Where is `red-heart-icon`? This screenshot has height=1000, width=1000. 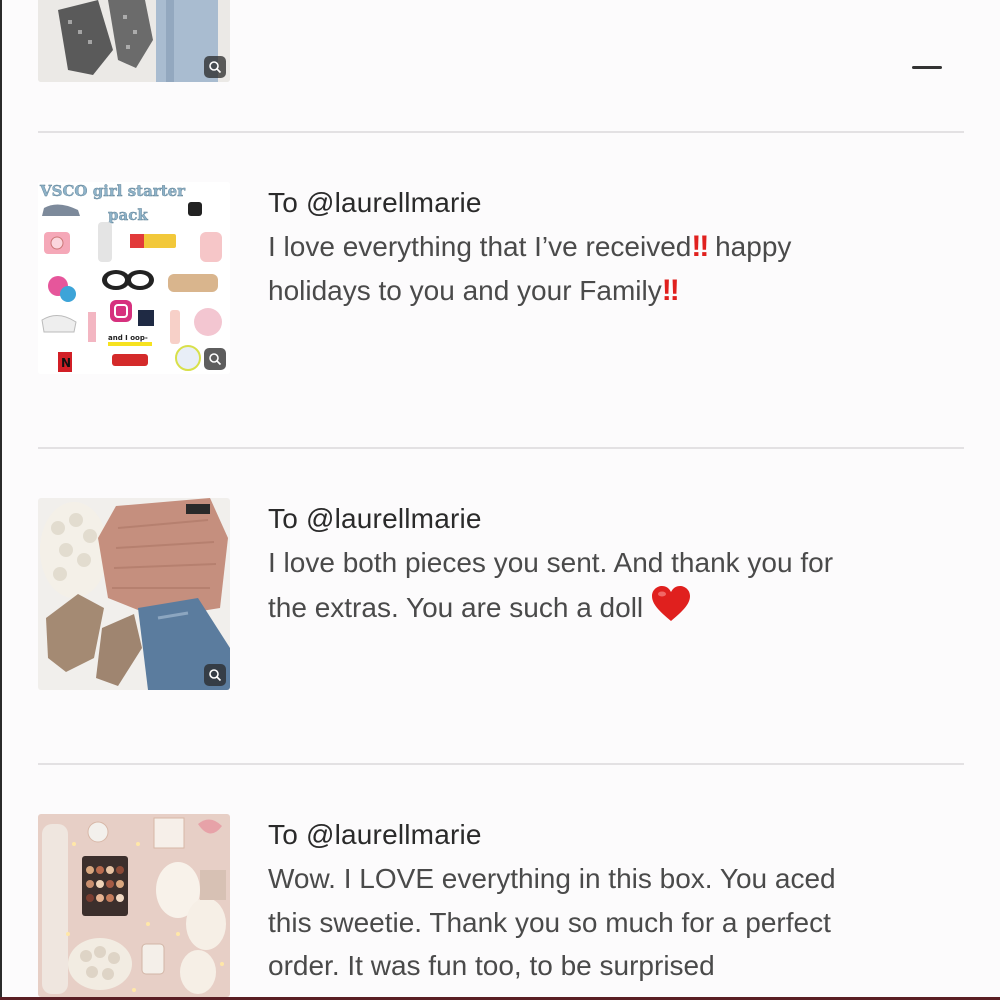
red-heart-icon is located at coordinates (671, 610).